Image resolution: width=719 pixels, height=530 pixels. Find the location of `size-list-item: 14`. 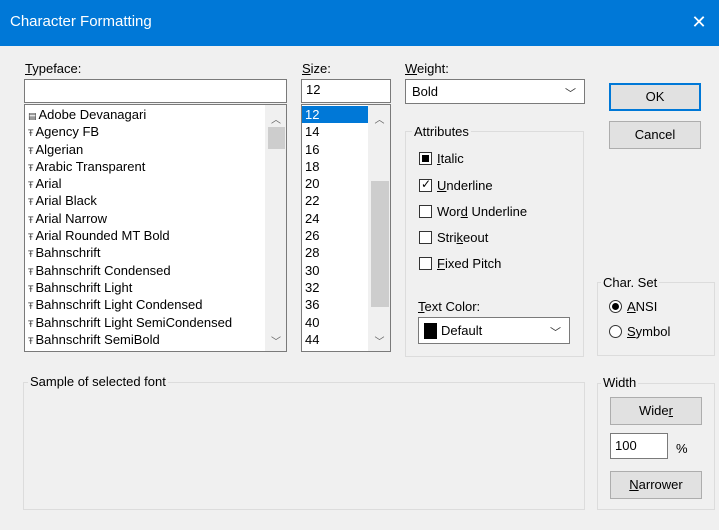

size-list-item: 14 is located at coordinates (335, 131).